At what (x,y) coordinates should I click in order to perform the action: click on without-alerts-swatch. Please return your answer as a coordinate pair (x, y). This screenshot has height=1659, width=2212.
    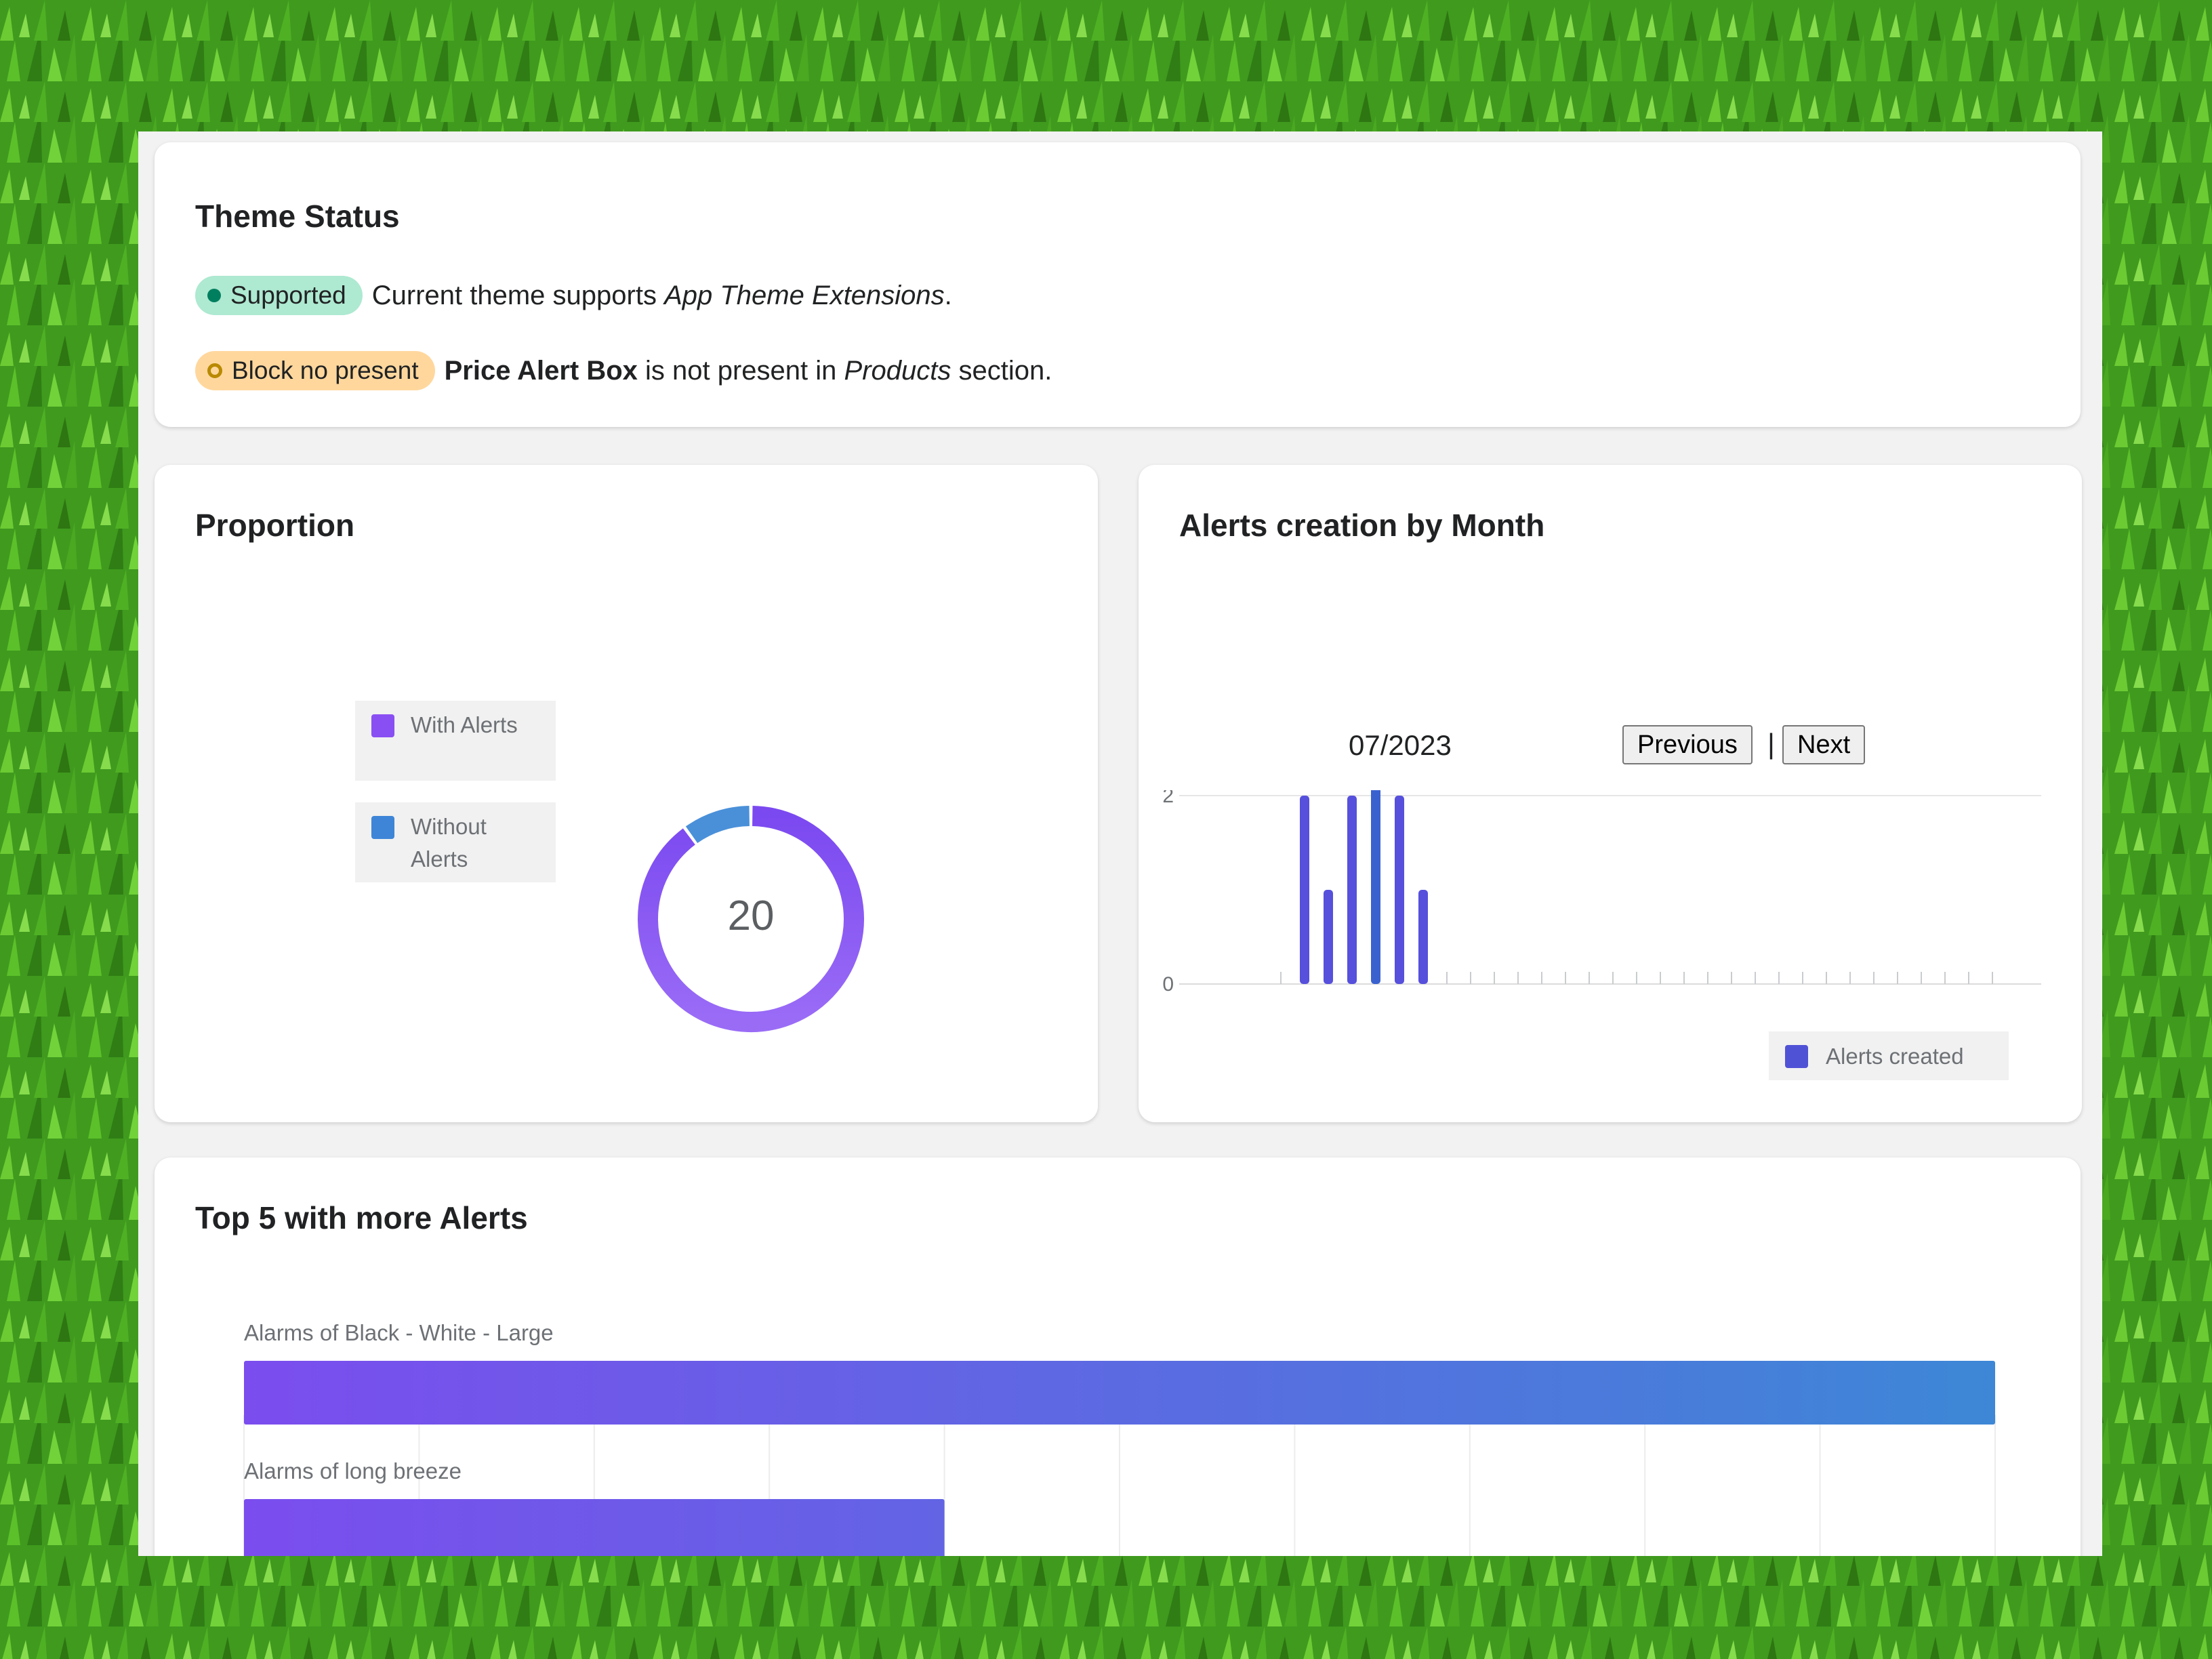
    Looking at the image, I should click on (383, 827).